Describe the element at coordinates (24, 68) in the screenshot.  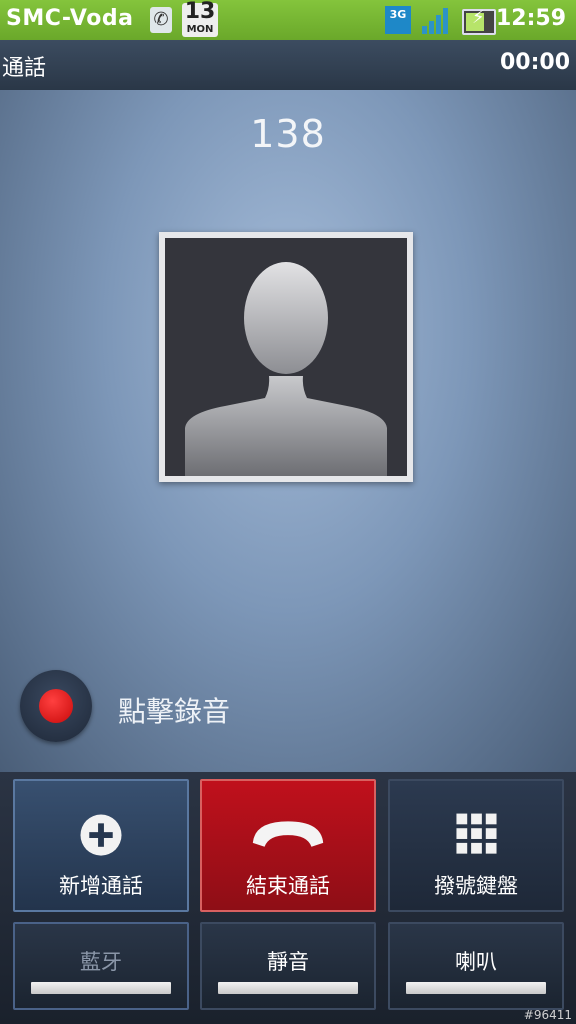
I see `page-title: 通話` at that location.